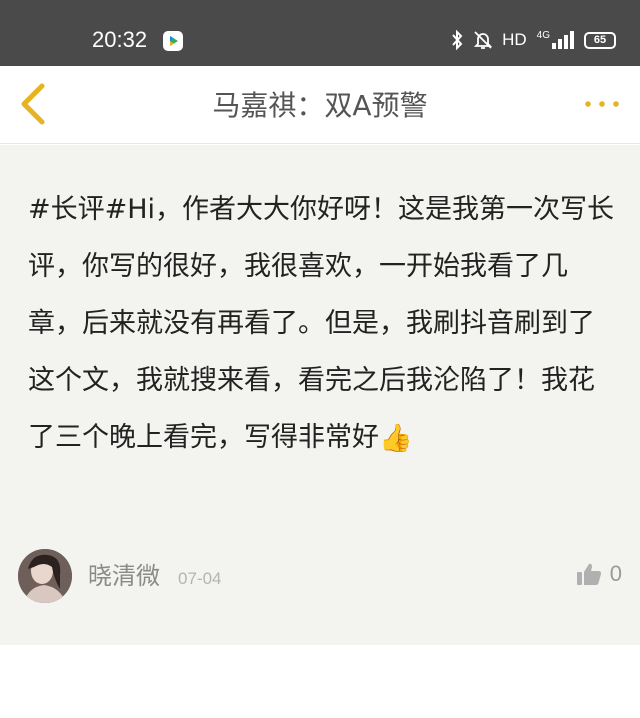  I want to click on mute-bell-icon, so click(483, 40).